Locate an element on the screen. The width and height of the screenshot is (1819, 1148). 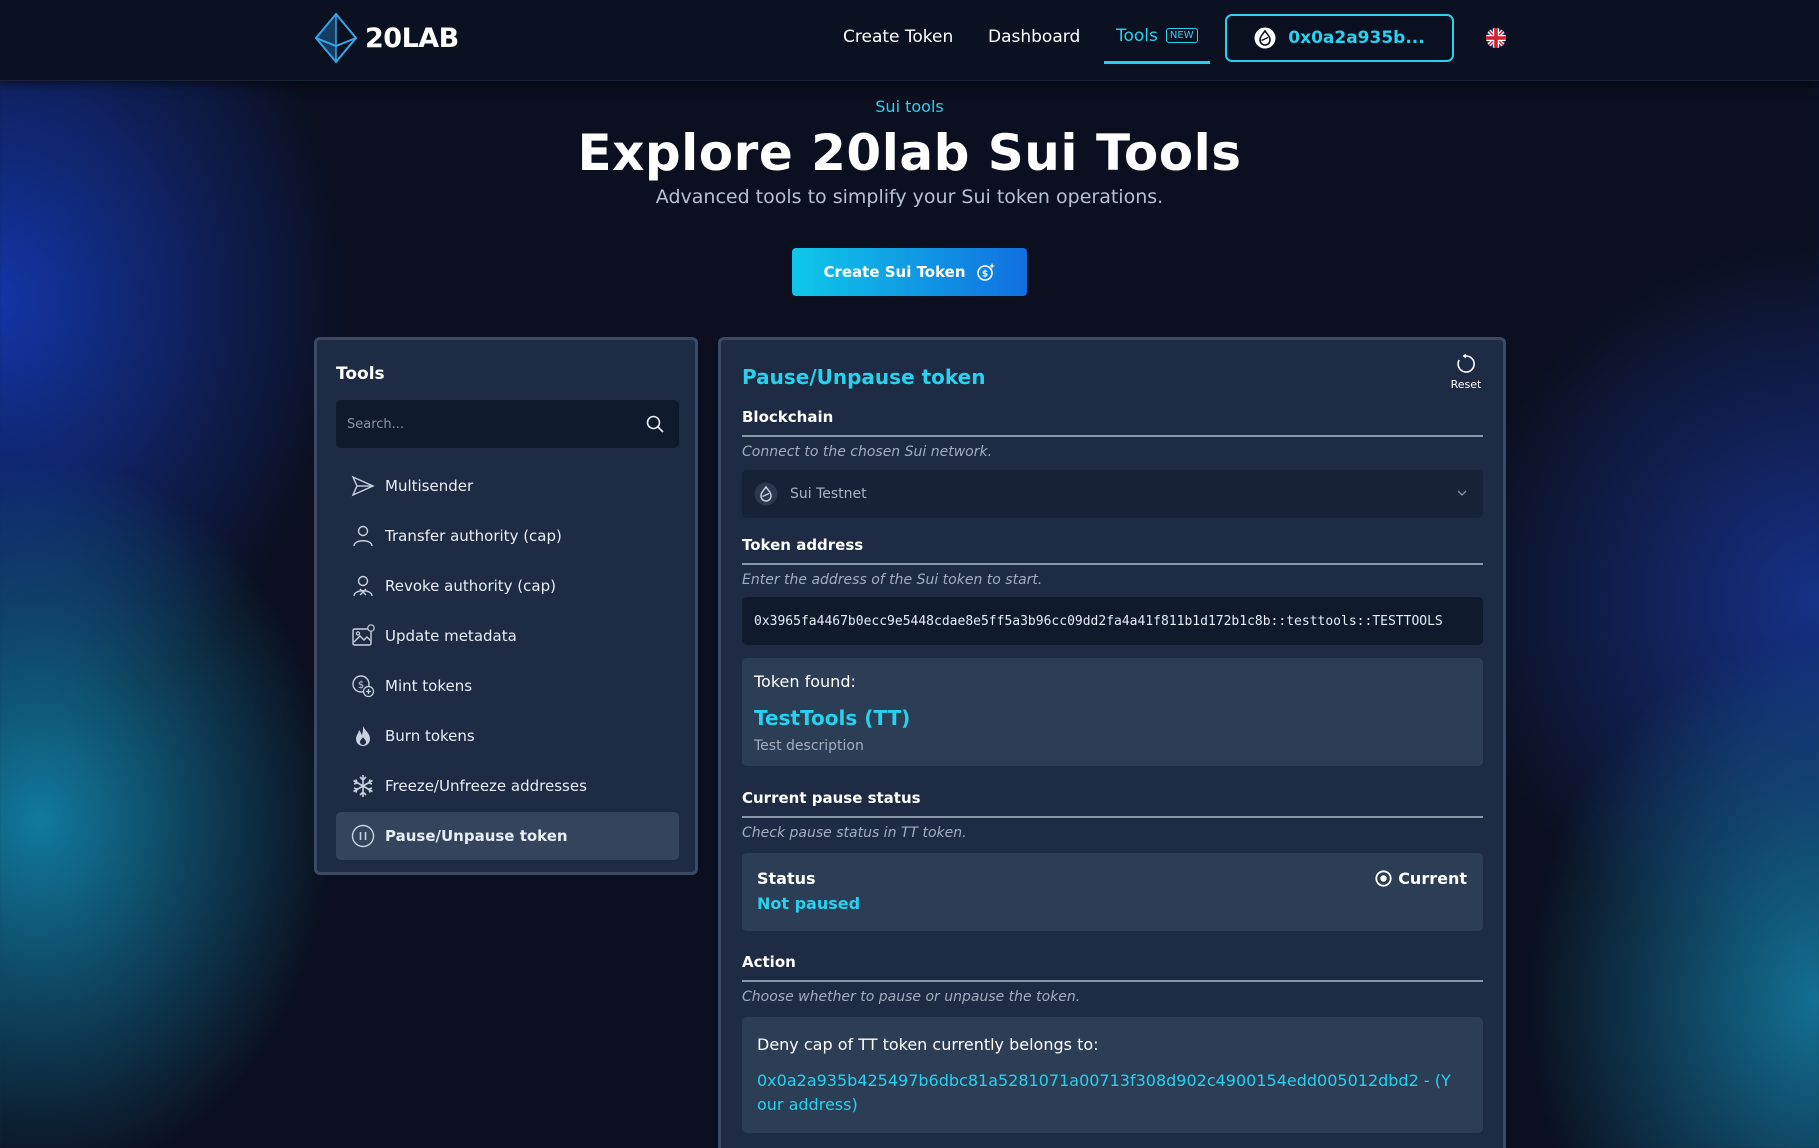
tool-item-label: Mint tokens is located at coordinates (429, 686).